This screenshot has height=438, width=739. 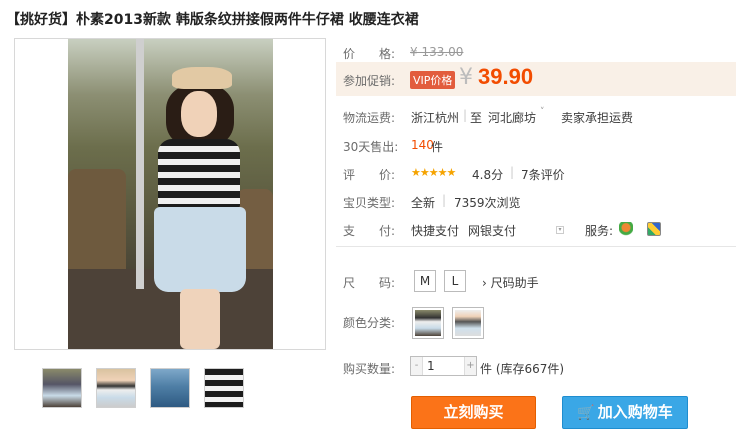 I want to click on size-label: 尺 码:, so click(x=369, y=283).